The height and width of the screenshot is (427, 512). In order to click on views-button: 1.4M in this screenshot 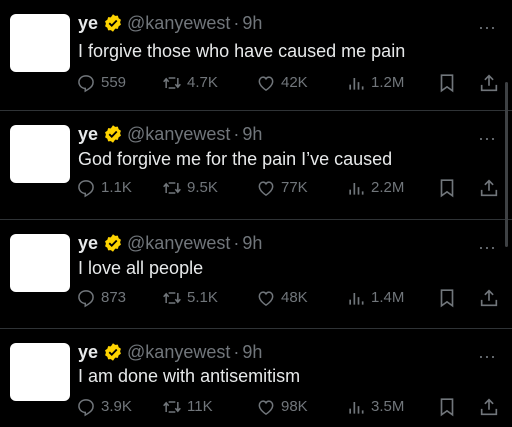, I will do `click(375, 298)`.